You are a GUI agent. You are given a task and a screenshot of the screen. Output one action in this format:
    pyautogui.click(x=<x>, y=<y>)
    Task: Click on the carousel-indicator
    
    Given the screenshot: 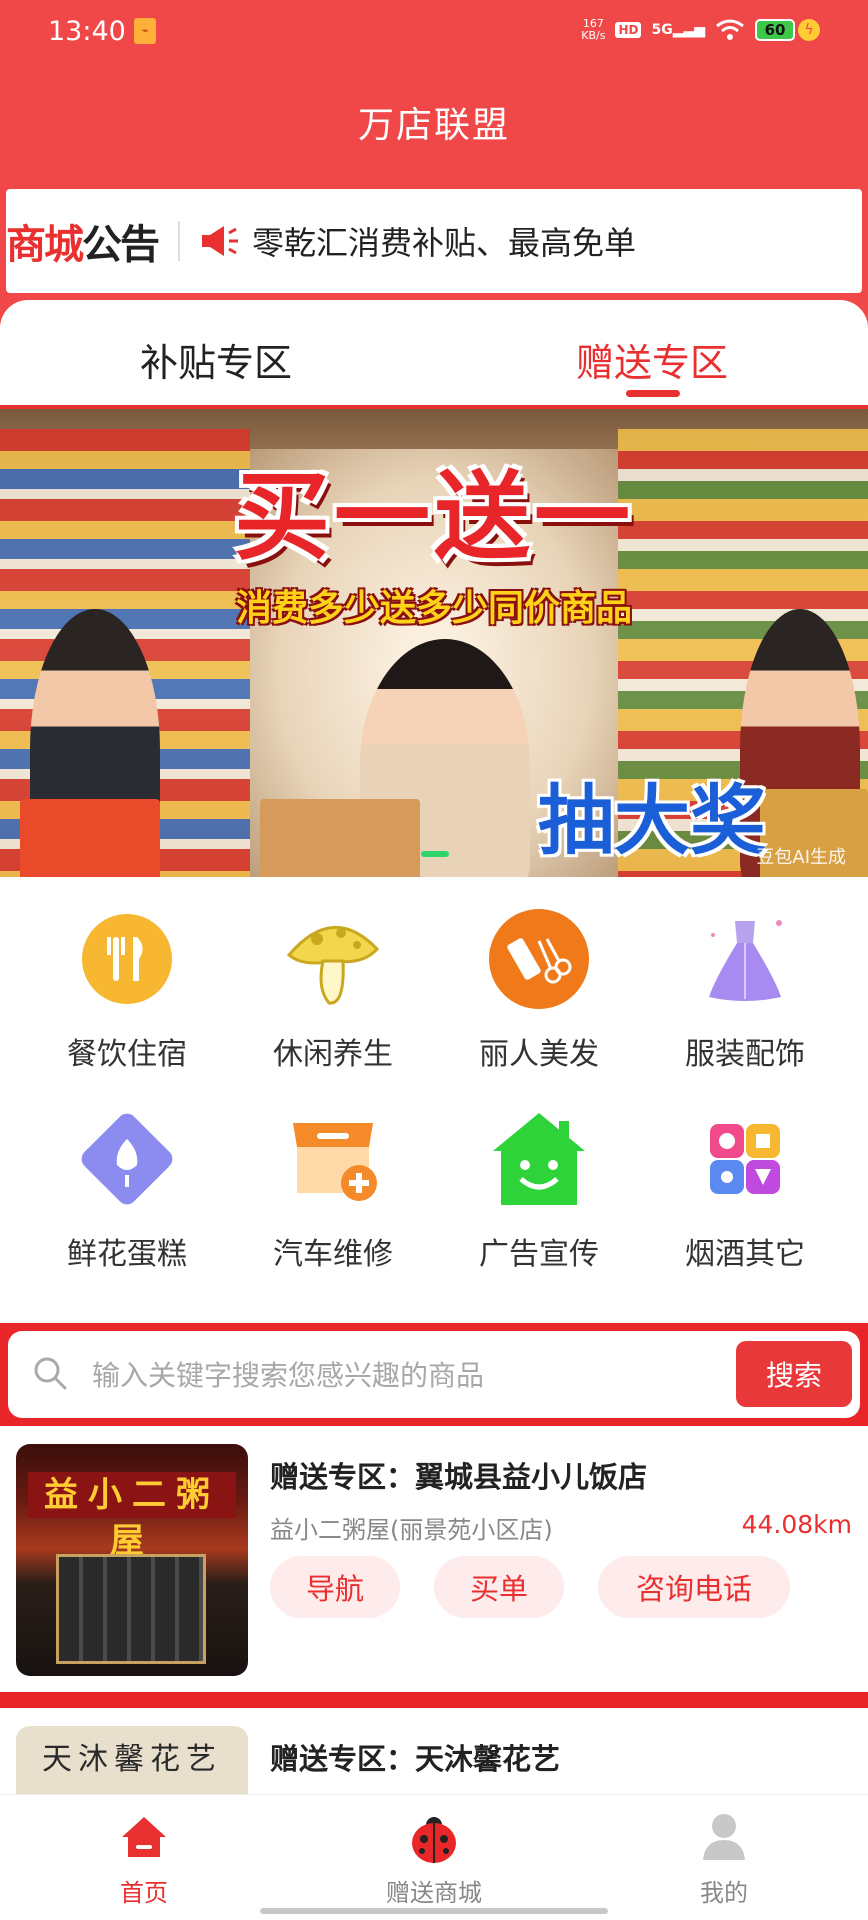 What is the action you would take?
    pyautogui.click(x=435, y=854)
    